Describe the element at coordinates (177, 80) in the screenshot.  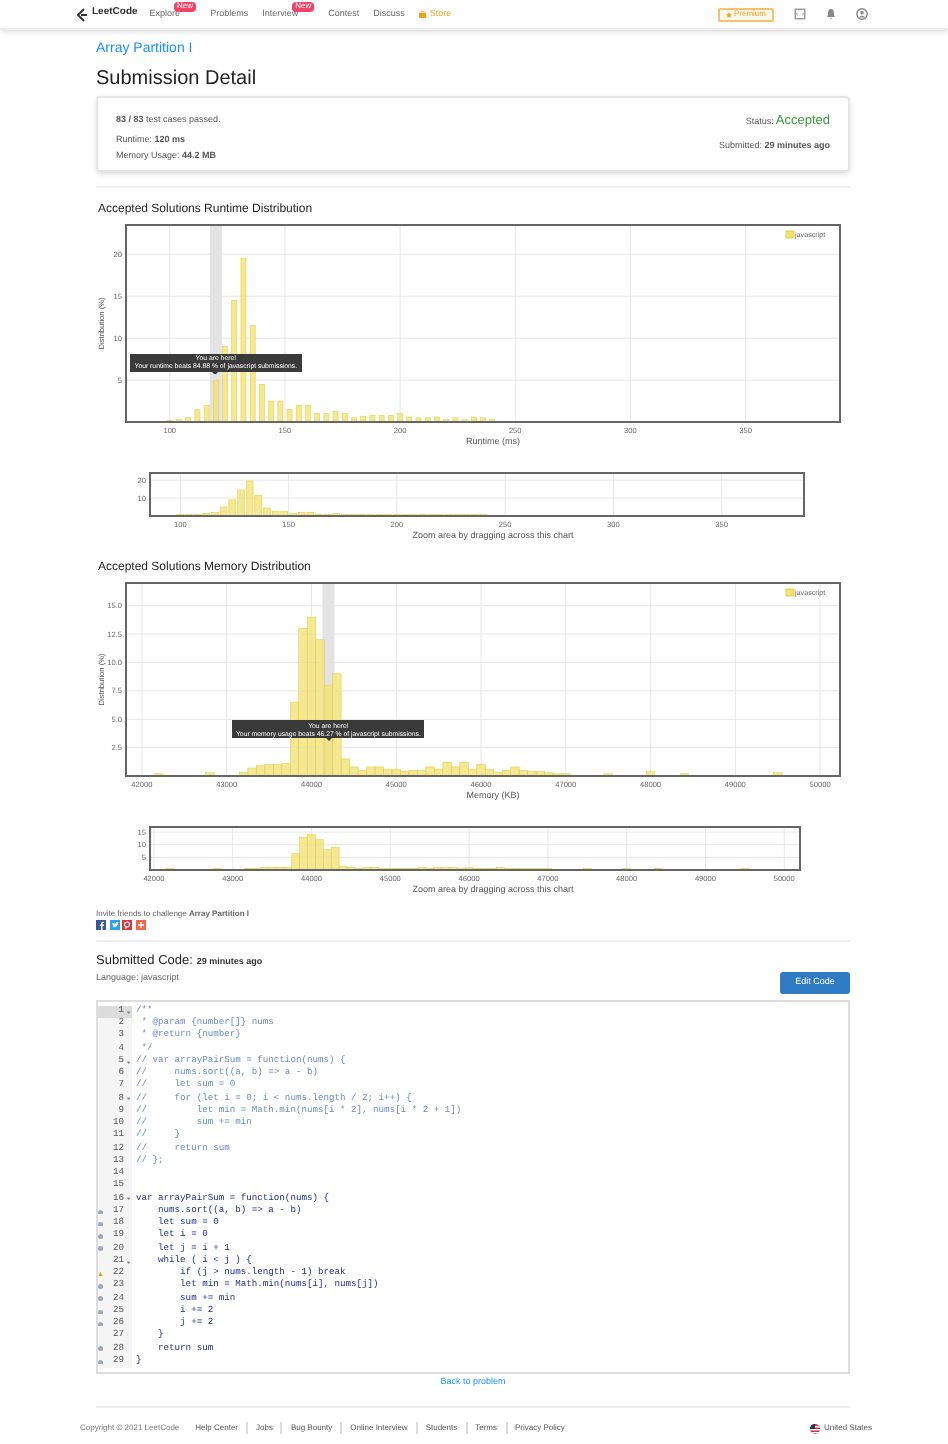
I see `page-heading: Submission Detail` at that location.